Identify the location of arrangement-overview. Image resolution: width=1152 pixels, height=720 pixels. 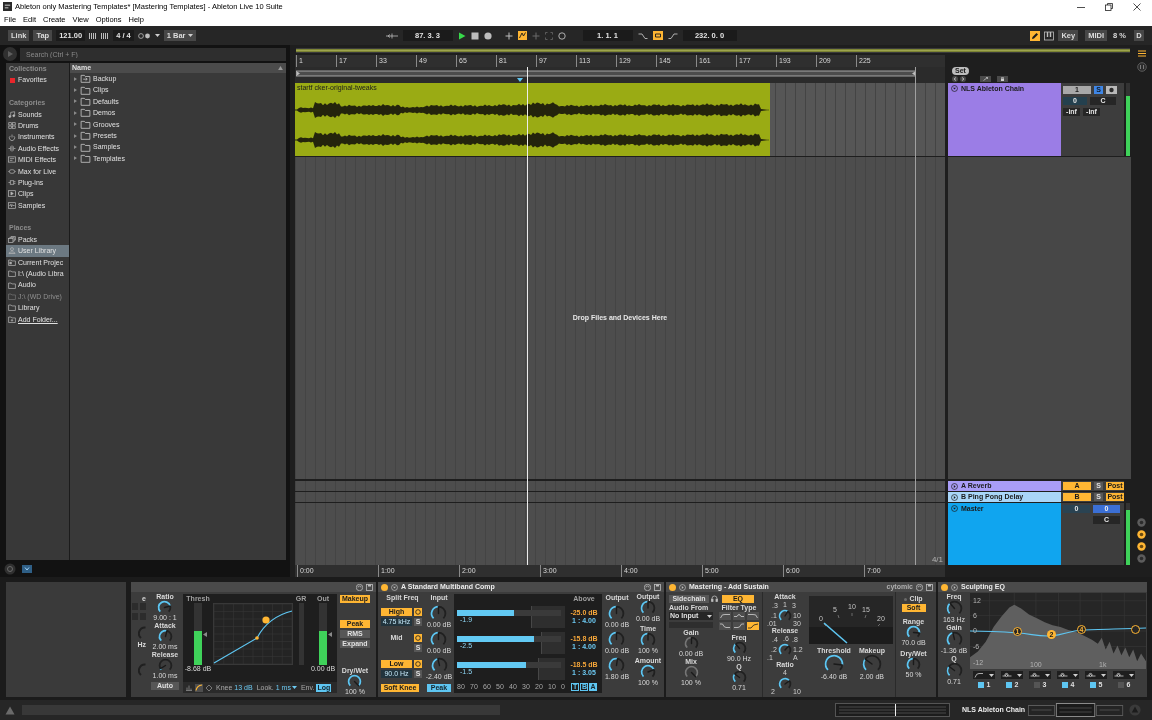
(713, 50).